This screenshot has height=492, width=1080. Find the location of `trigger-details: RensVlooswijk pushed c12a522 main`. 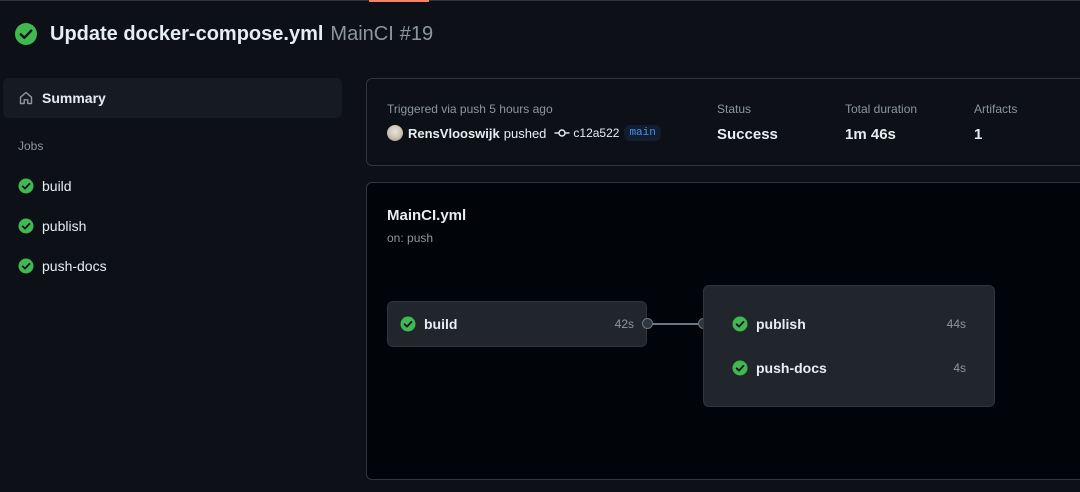

trigger-details: RensVlooswijk pushed c12a522 main is located at coordinates (524, 133).